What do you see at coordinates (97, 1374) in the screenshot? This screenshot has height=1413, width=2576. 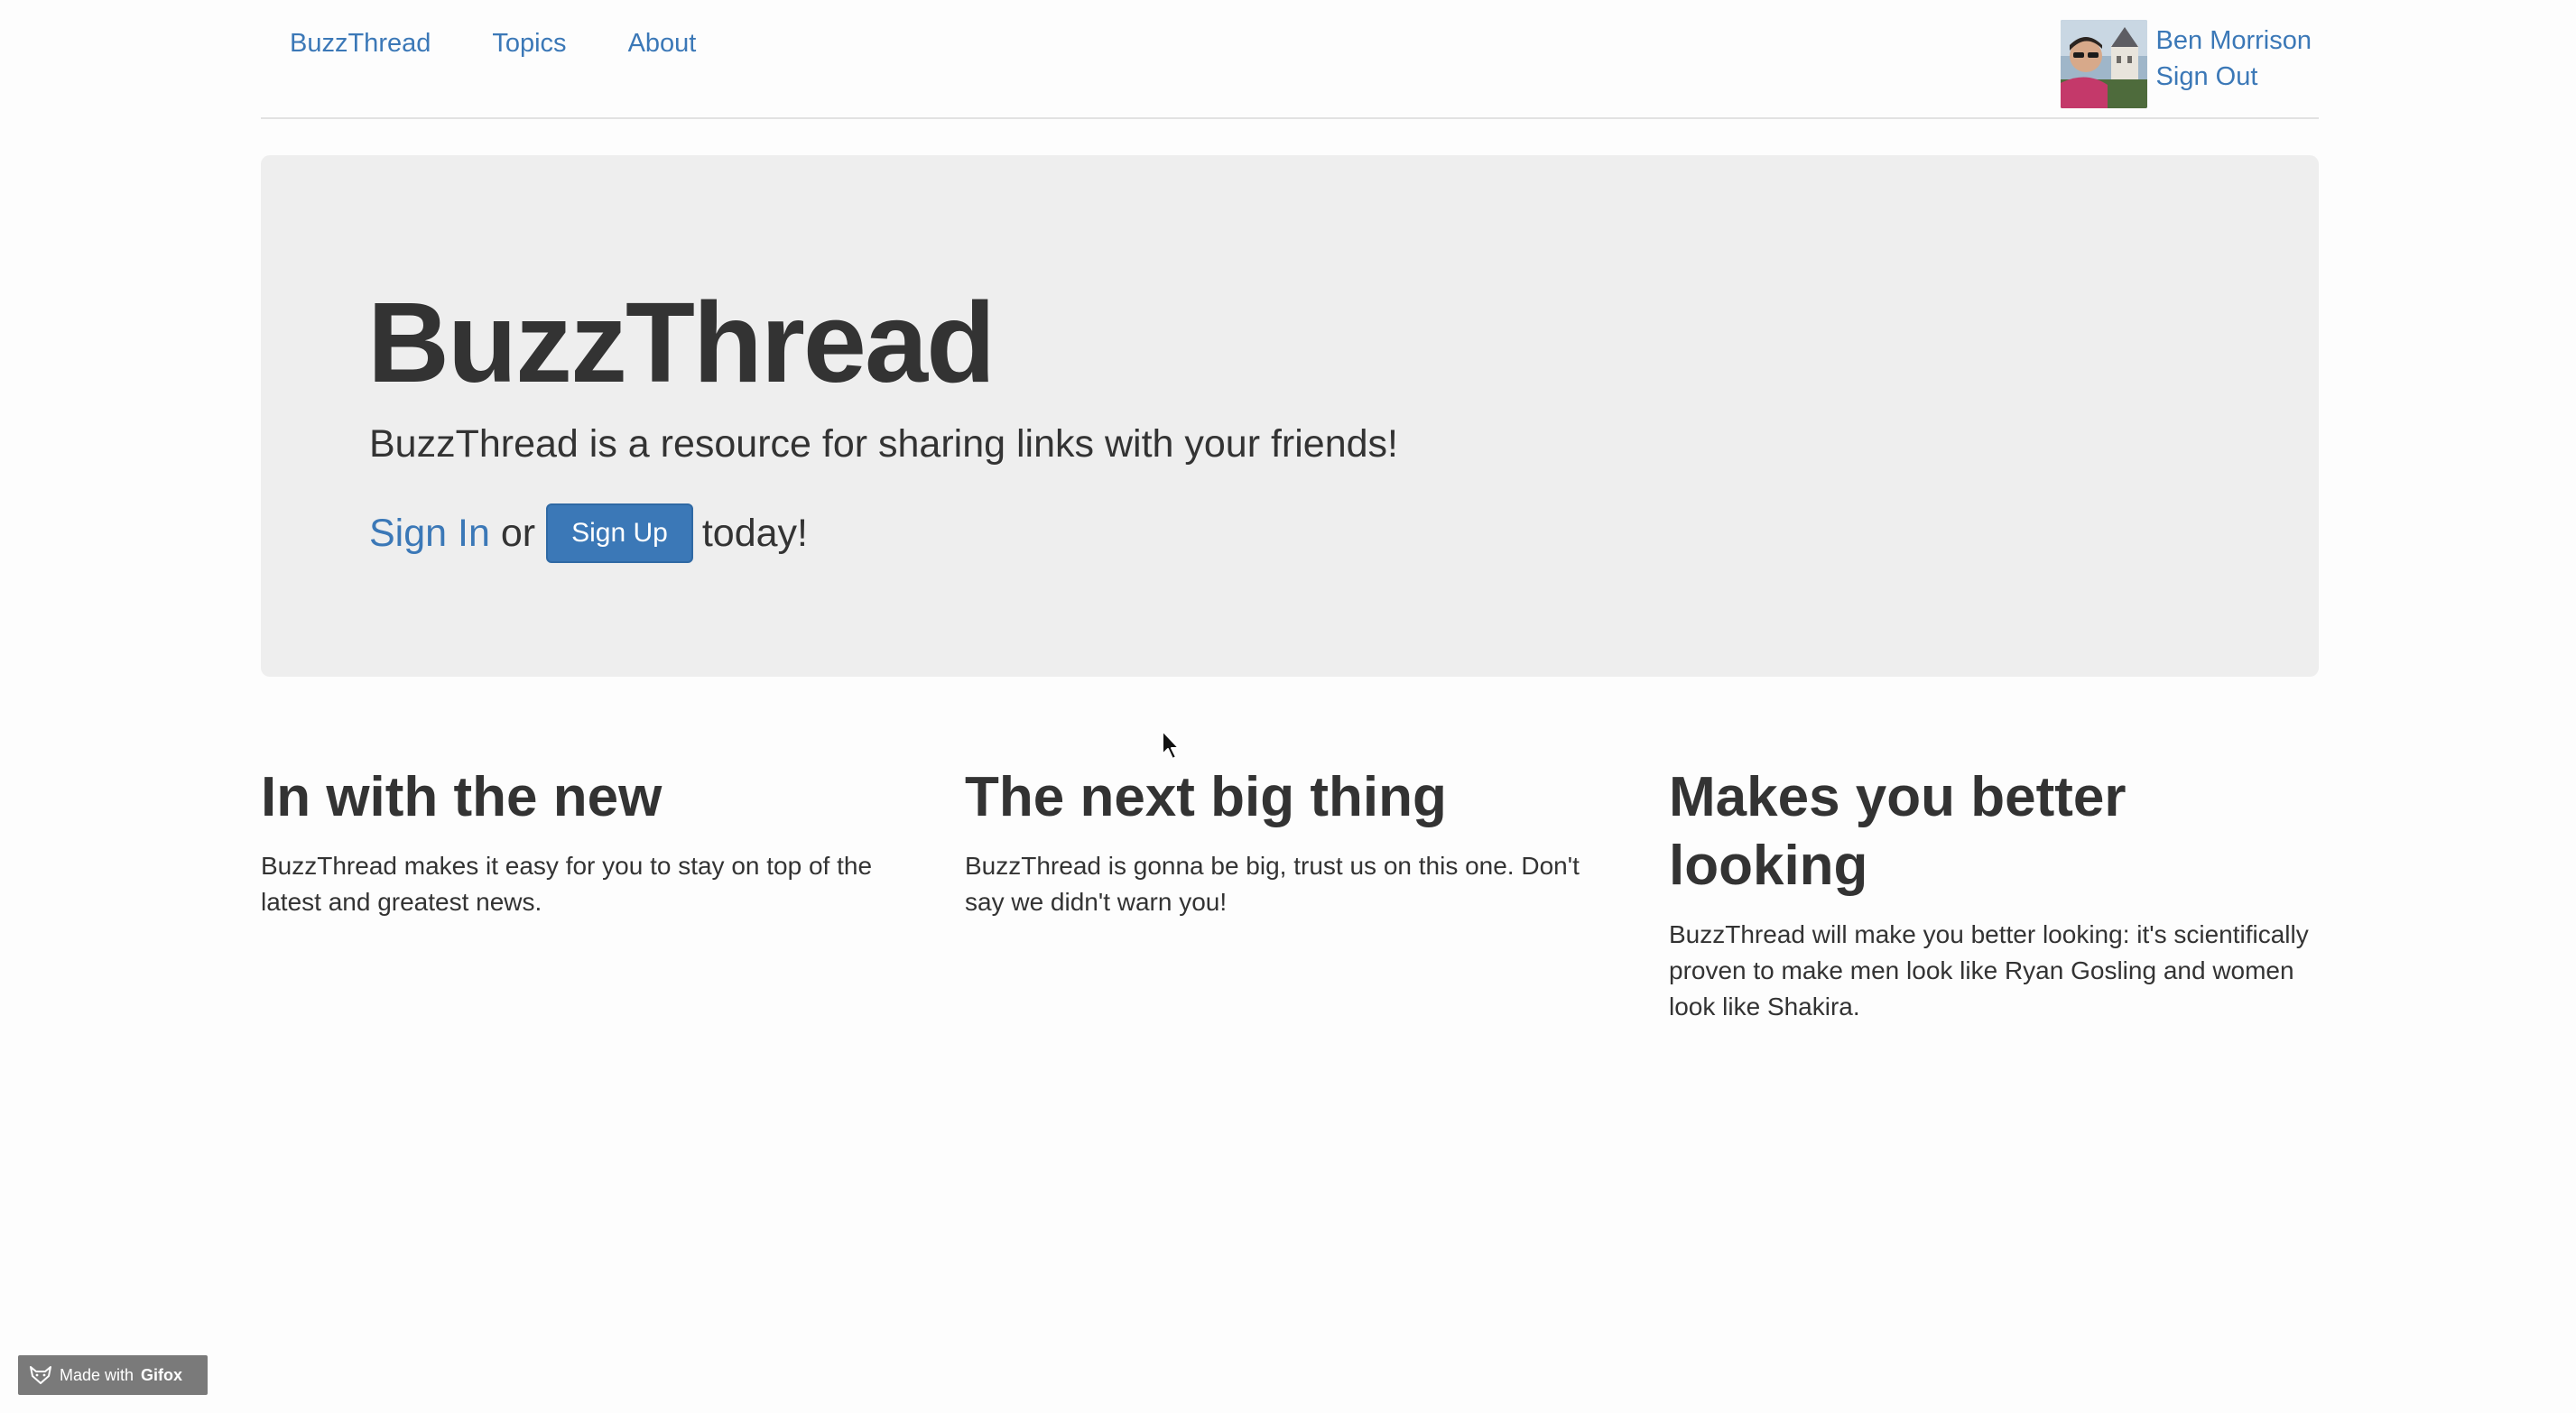 I see `badge-made-with: Made with` at bounding box center [97, 1374].